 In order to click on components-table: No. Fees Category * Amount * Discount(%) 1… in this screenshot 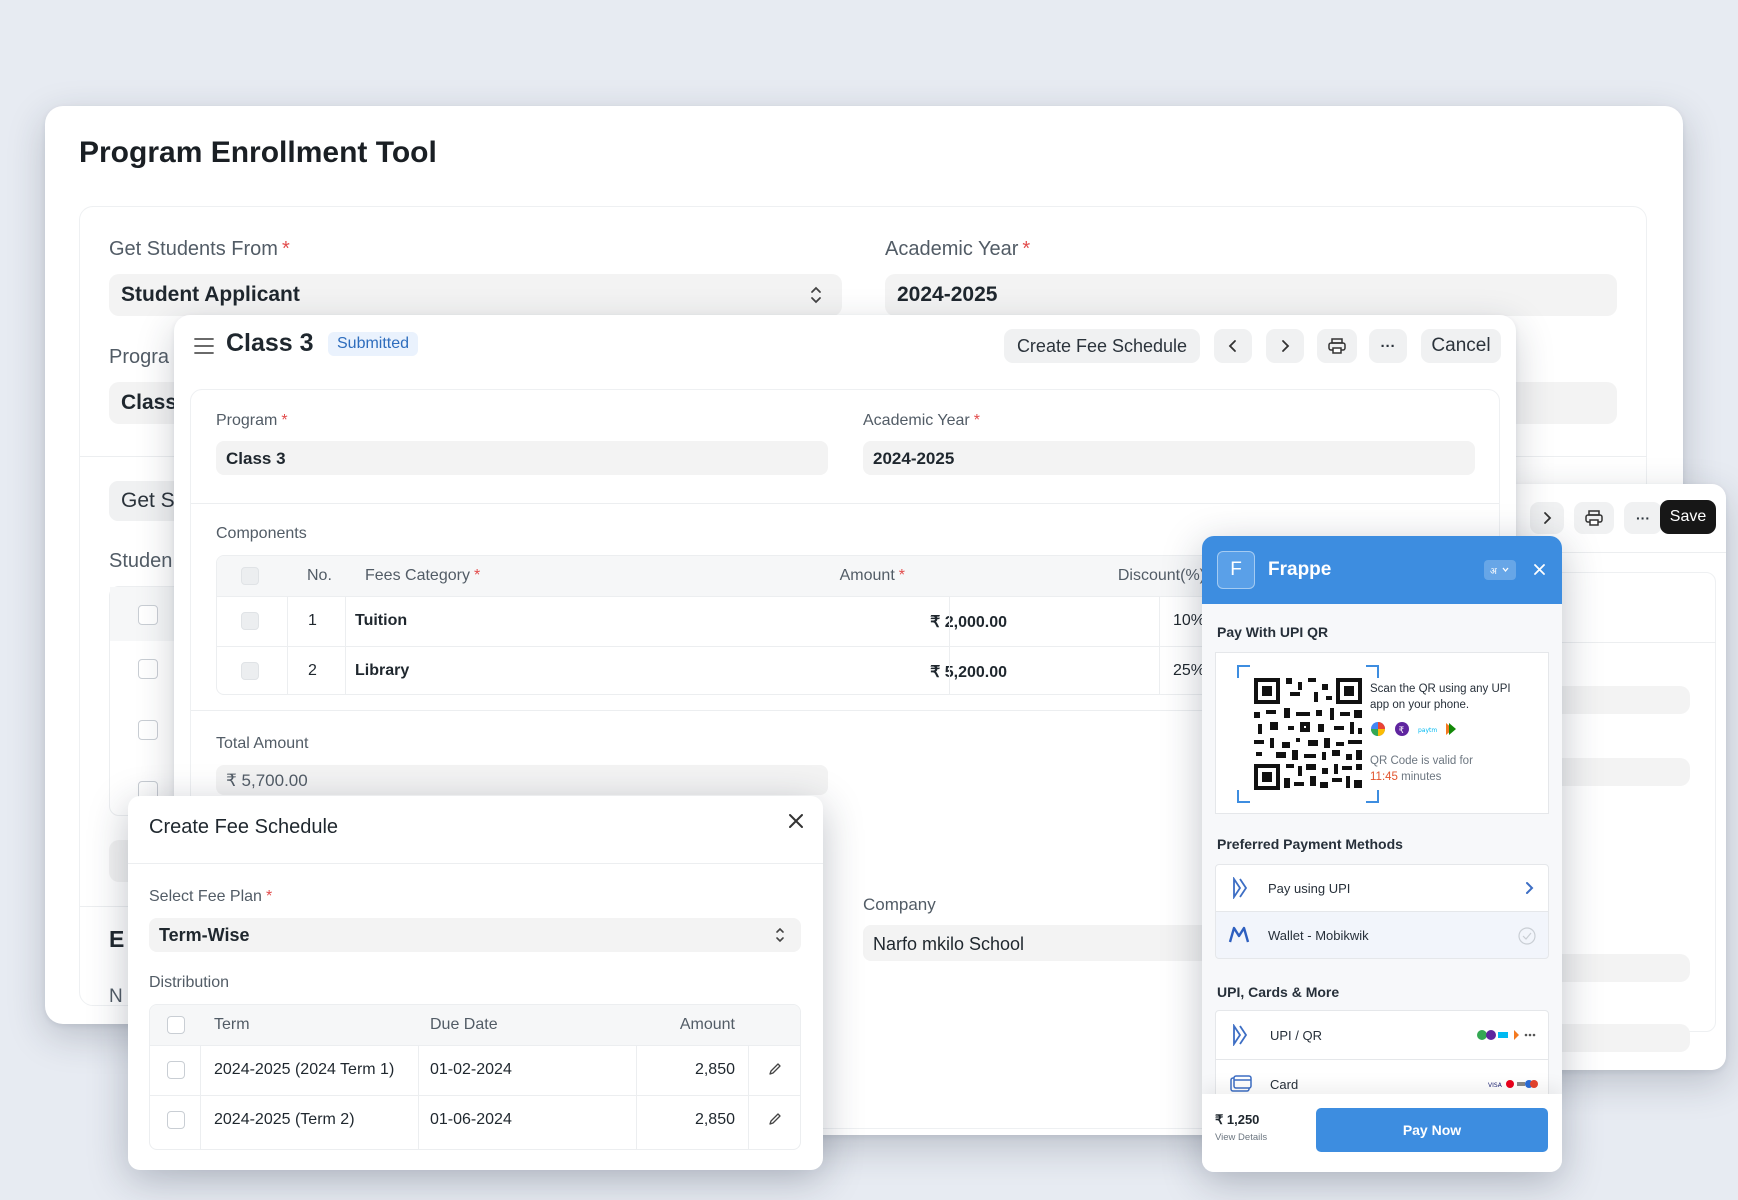, I will do `click(716, 625)`.